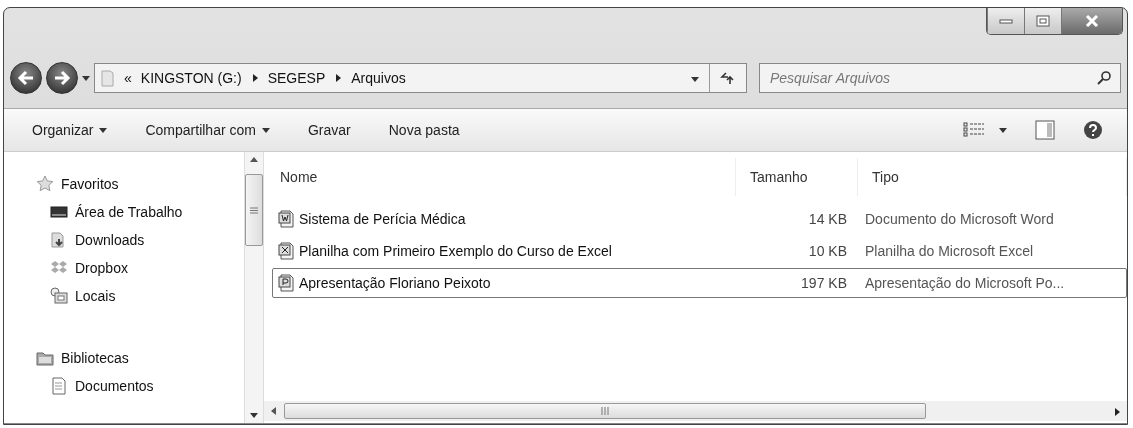 This screenshot has height=428, width=1133. What do you see at coordinates (1104, 78) in the screenshot?
I see `search-icon` at bounding box center [1104, 78].